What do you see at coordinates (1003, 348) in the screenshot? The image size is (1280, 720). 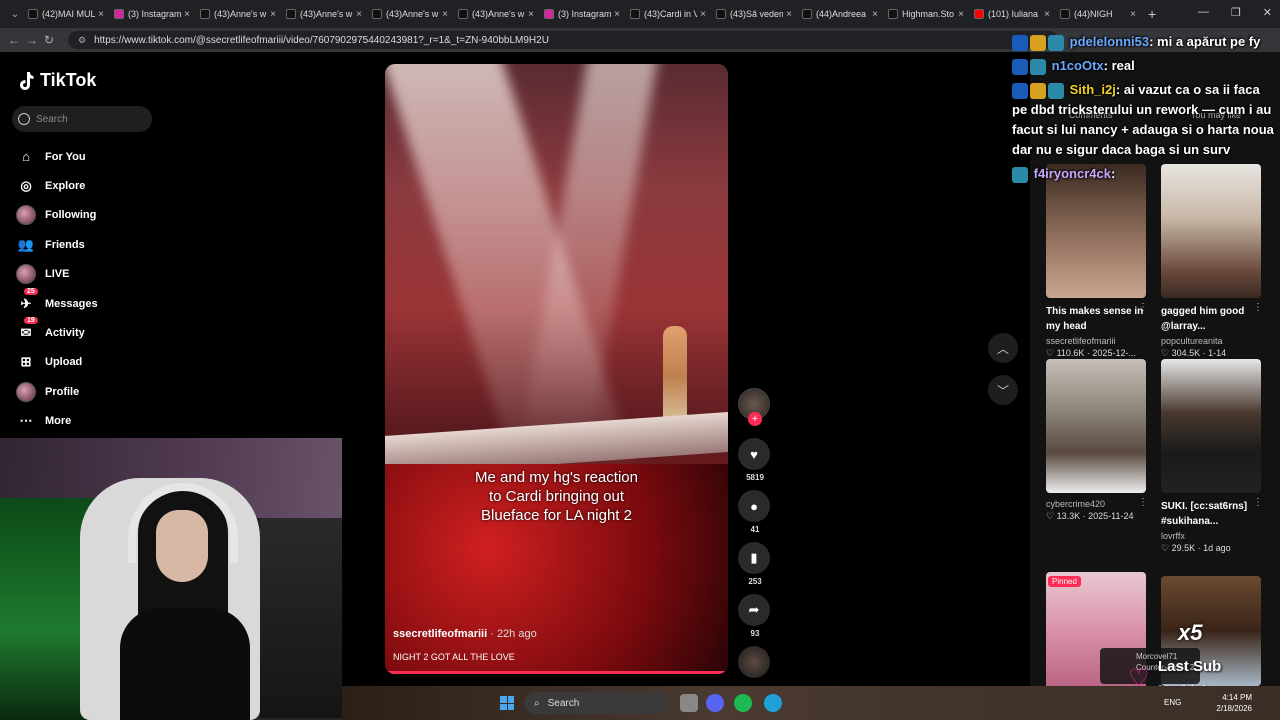 I see `previous-video-button: ︿` at bounding box center [1003, 348].